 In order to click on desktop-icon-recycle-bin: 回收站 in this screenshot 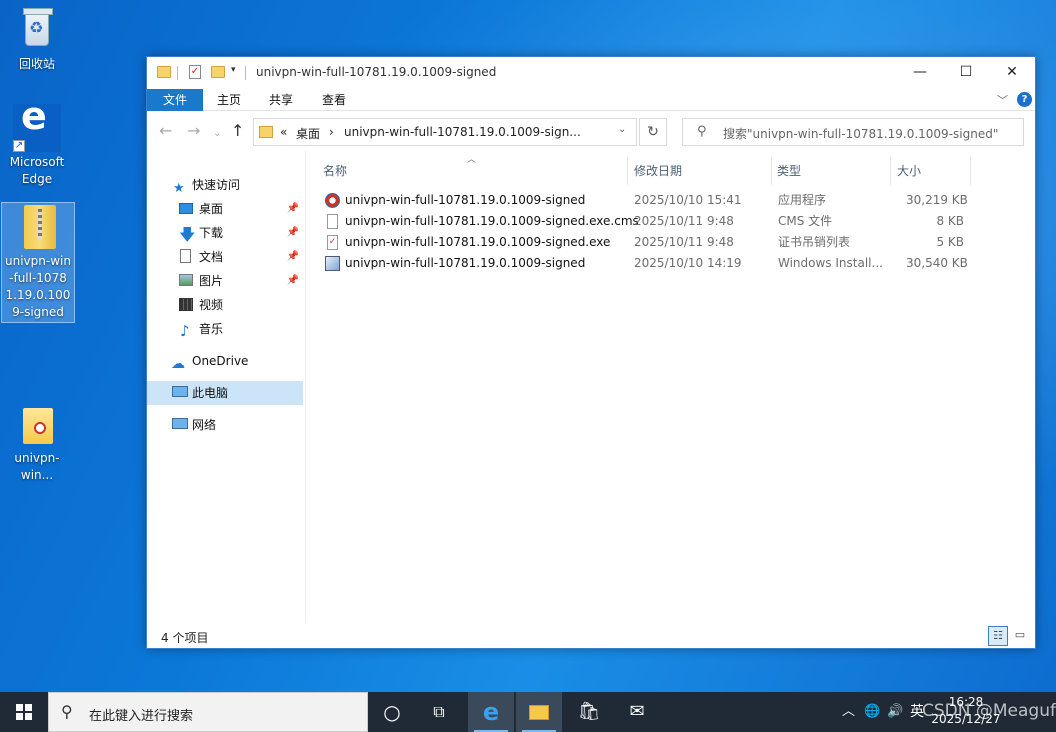, I will do `click(37, 39)`.